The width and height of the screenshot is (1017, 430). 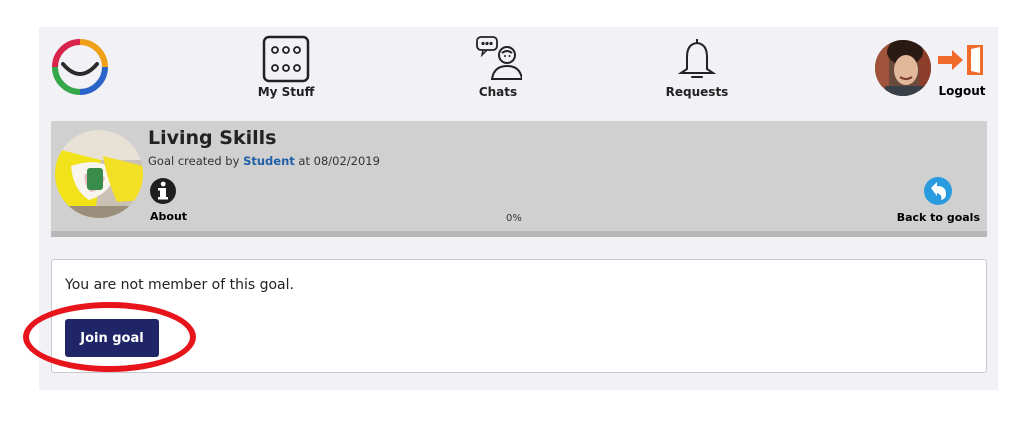 What do you see at coordinates (960, 60) in the screenshot?
I see `exit-door-icon` at bounding box center [960, 60].